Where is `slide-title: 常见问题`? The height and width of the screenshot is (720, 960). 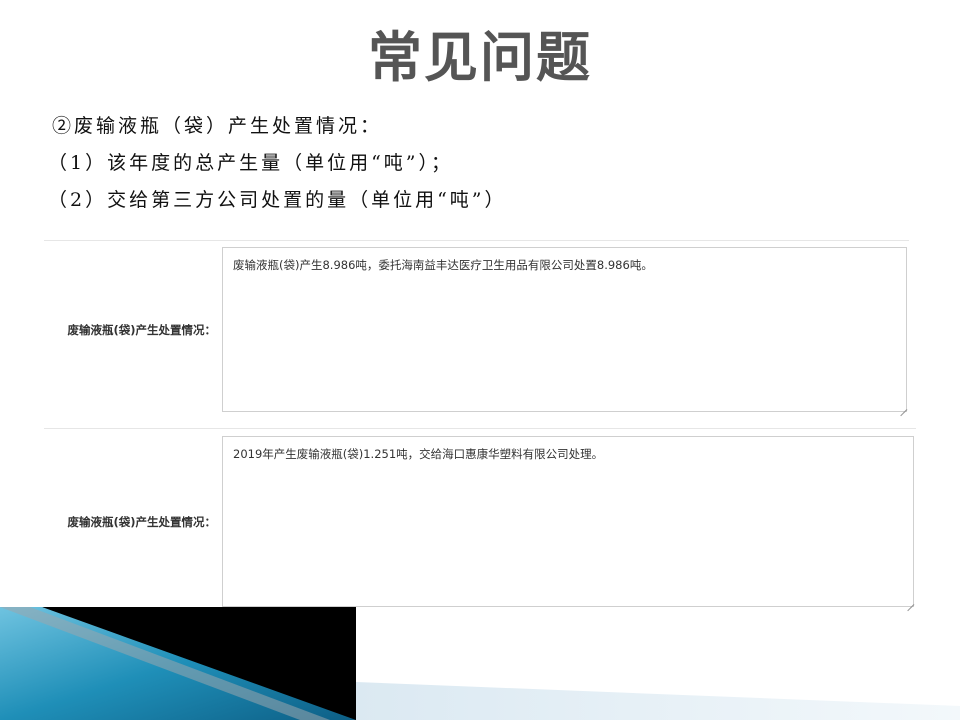
slide-title: 常见问题 is located at coordinates (480, 57).